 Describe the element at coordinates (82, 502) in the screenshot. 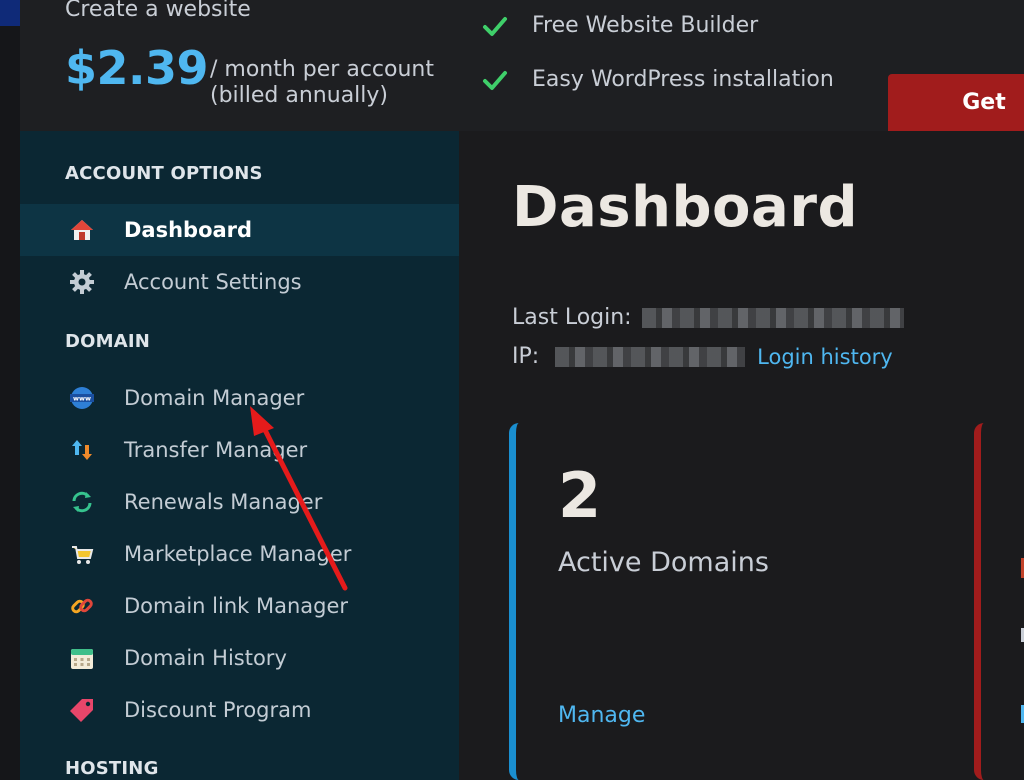

I see `refresh-icon` at that location.